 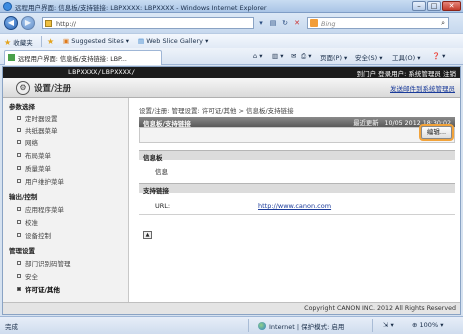 What do you see at coordinates (378, 23) in the screenshot?
I see `search-box: Bing ⌕` at bounding box center [378, 23].